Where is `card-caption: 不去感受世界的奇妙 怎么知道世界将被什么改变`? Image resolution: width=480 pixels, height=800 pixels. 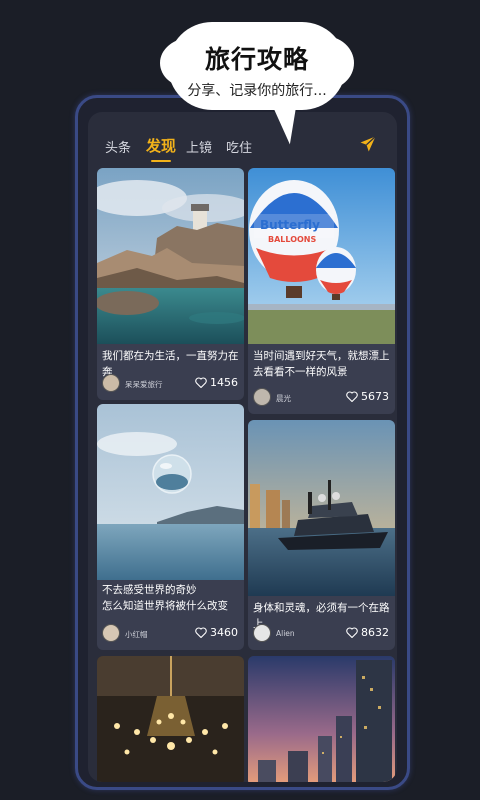
card-caption: 不去感受世界的奇妙 怎么知道世界将被什么改变 is located at coordinates (165, 598).